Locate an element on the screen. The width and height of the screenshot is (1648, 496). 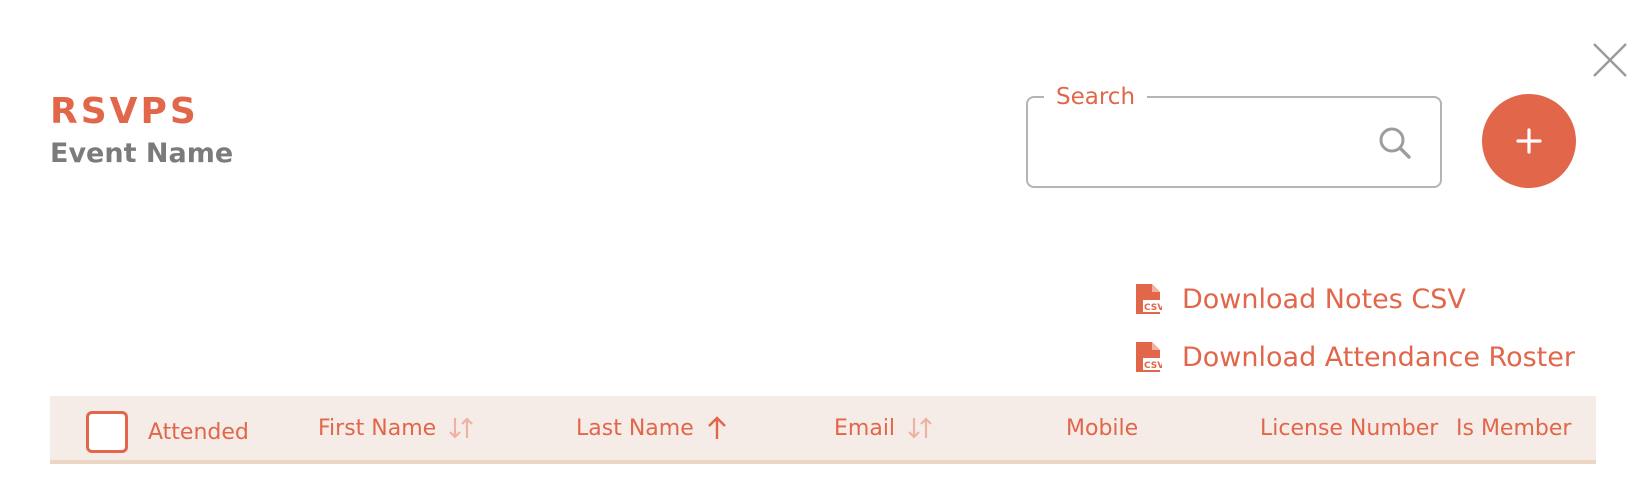
plus-icon is located at coordinates (1529, 141).